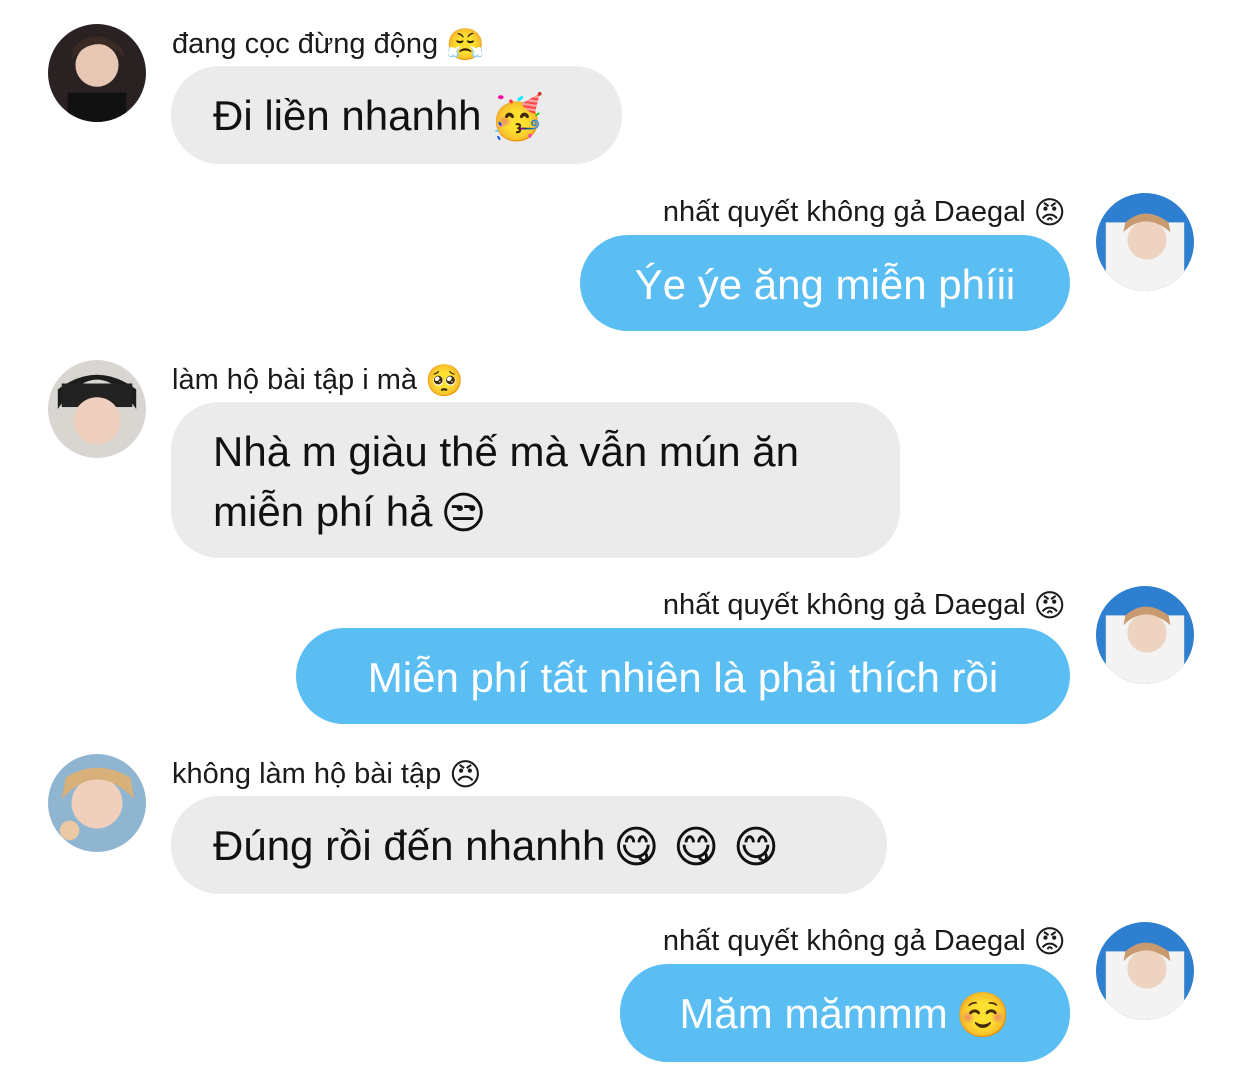 This screenshot has height=1081, width=1242. What do you see at coordinates (813, 1013) in the screenshot?
I see `message-text: Măm mămmm` at bounding box center [813, 1013].